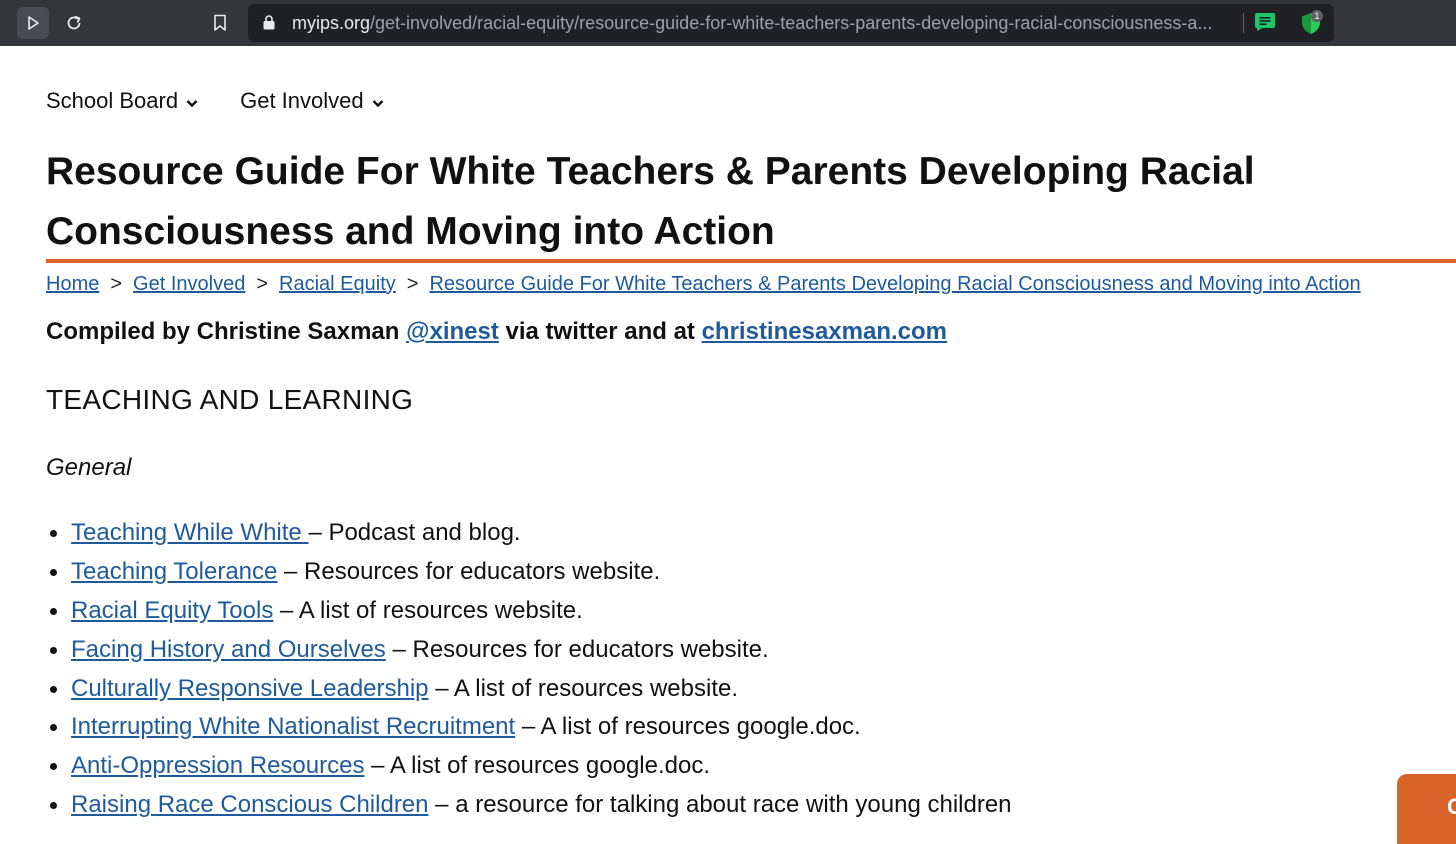 The image size is (1456, 844). I want to click on reload-icon, so click(74, 23).